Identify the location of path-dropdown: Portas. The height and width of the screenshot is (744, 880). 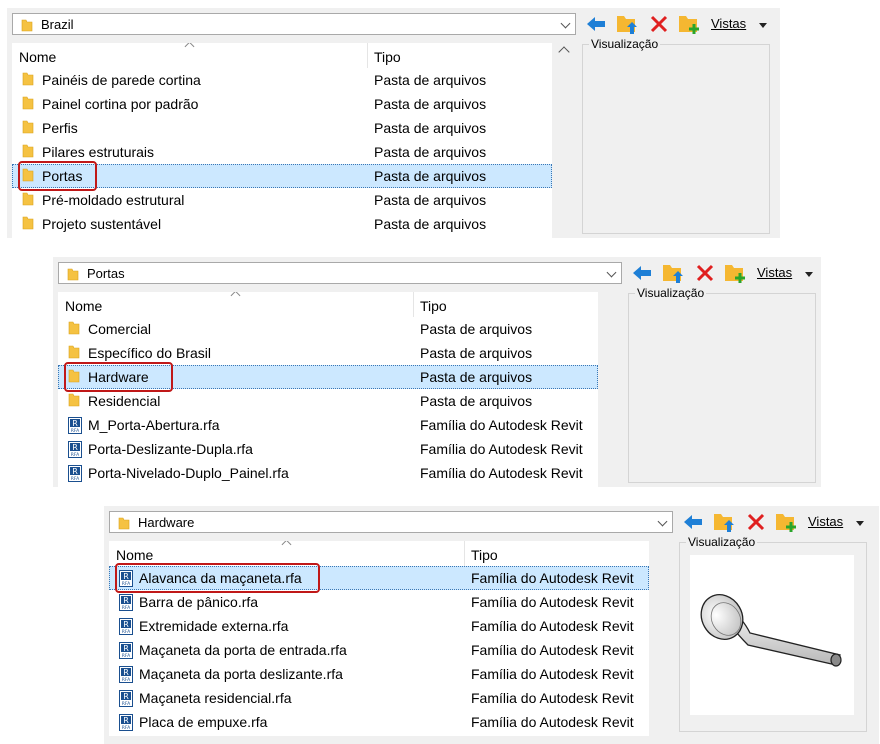
(340, 273).